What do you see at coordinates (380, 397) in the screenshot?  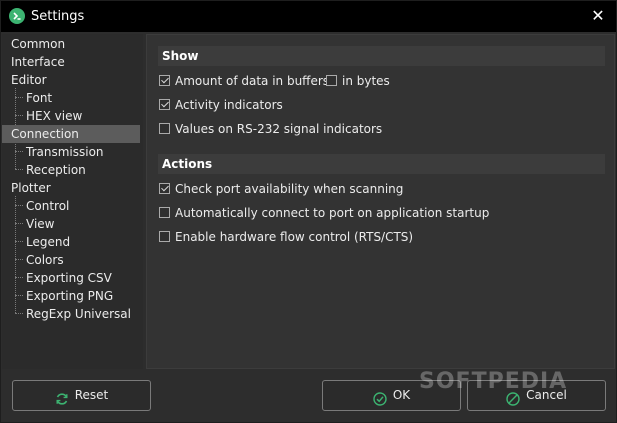 I see `ok-check-icon` at bounding box center [380, 397].